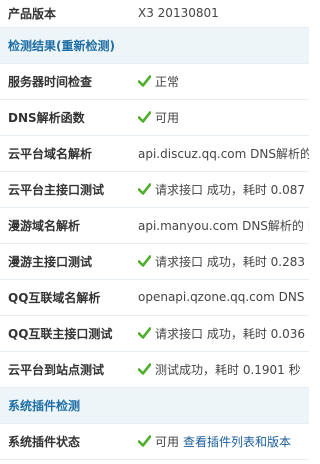  Describe the element at coordinates (237, 442) in the screenshot. I see `view-plugin-list-link: 查看插件列表和版本` at that location.